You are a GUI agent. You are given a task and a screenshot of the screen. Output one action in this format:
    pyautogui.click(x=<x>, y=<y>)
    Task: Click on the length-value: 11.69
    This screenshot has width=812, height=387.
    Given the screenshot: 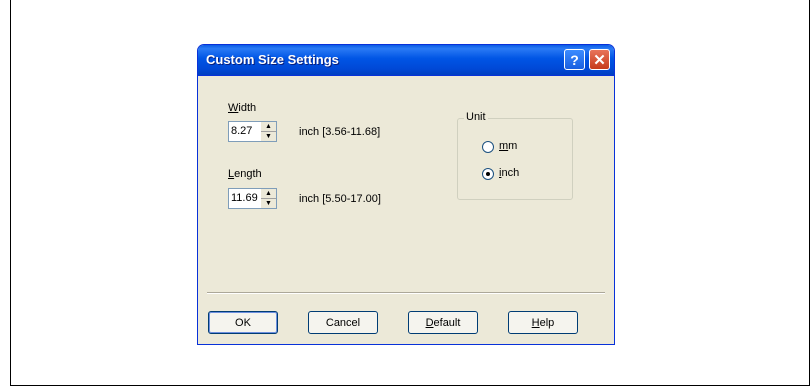 What is the action you would take?
    pyautogui.click(x=244, y=198)
    